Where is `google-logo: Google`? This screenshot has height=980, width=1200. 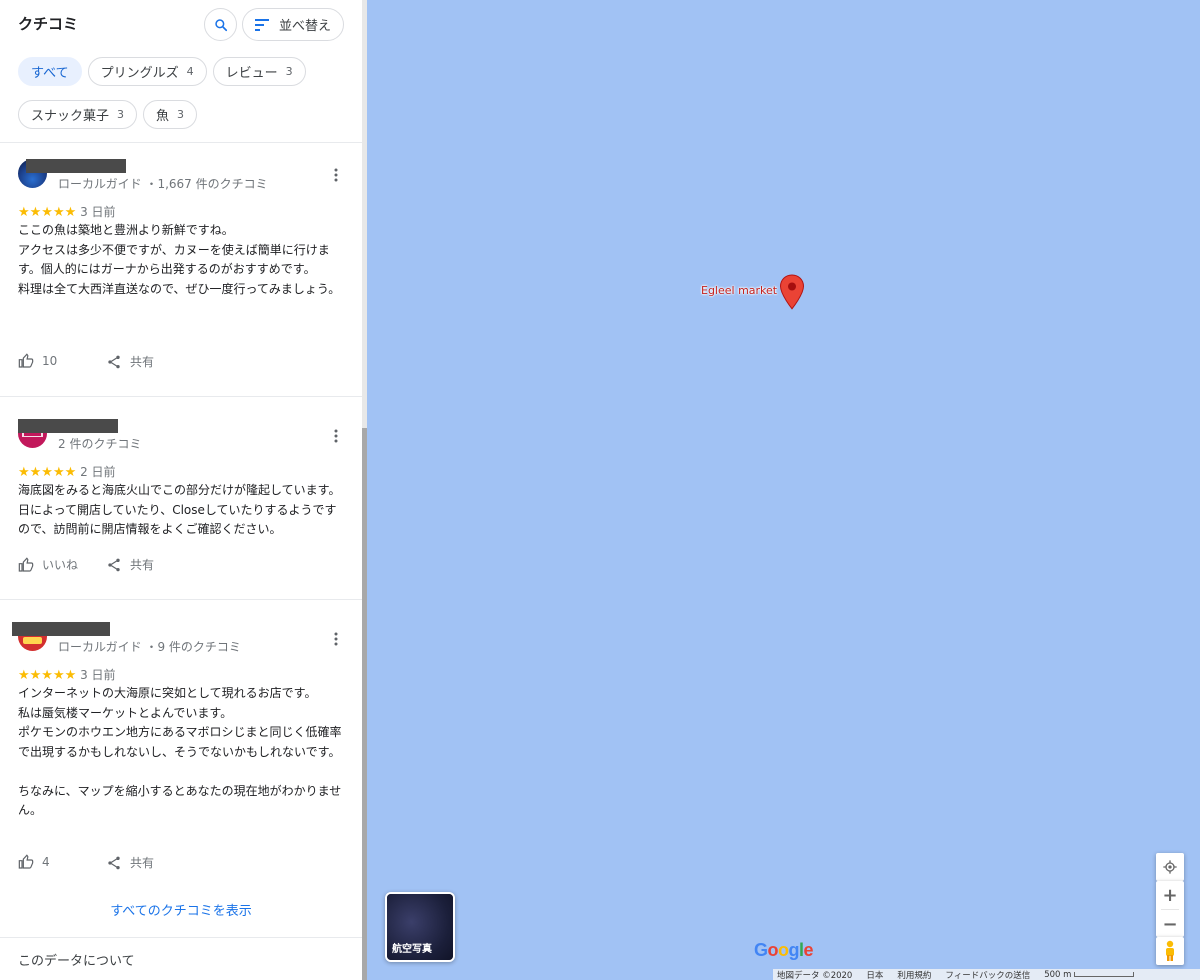 google-logo: Google is located at coordinates (784, 950).